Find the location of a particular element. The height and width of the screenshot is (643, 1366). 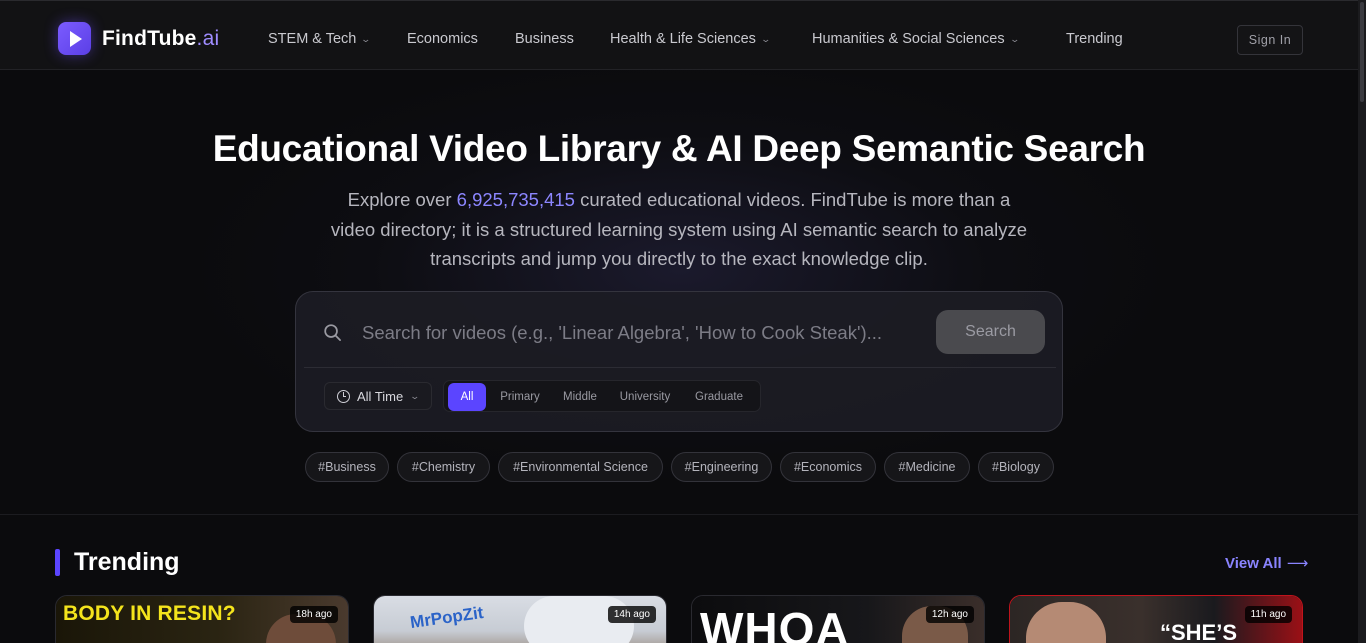

time-badge: 14h ago is located at coordinates (631, 614).